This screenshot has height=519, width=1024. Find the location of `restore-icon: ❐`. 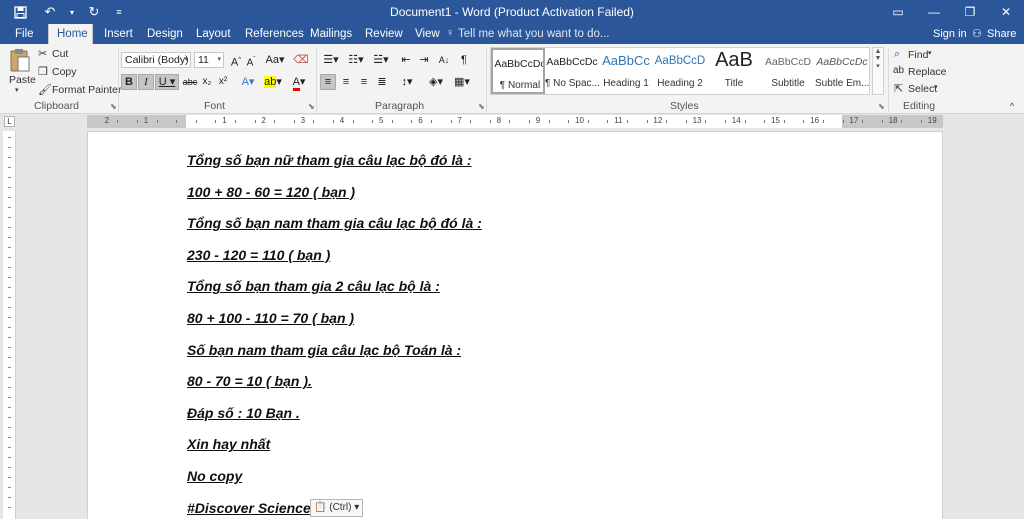

restore-icon: ❐ is located at coordinates (970, 12).